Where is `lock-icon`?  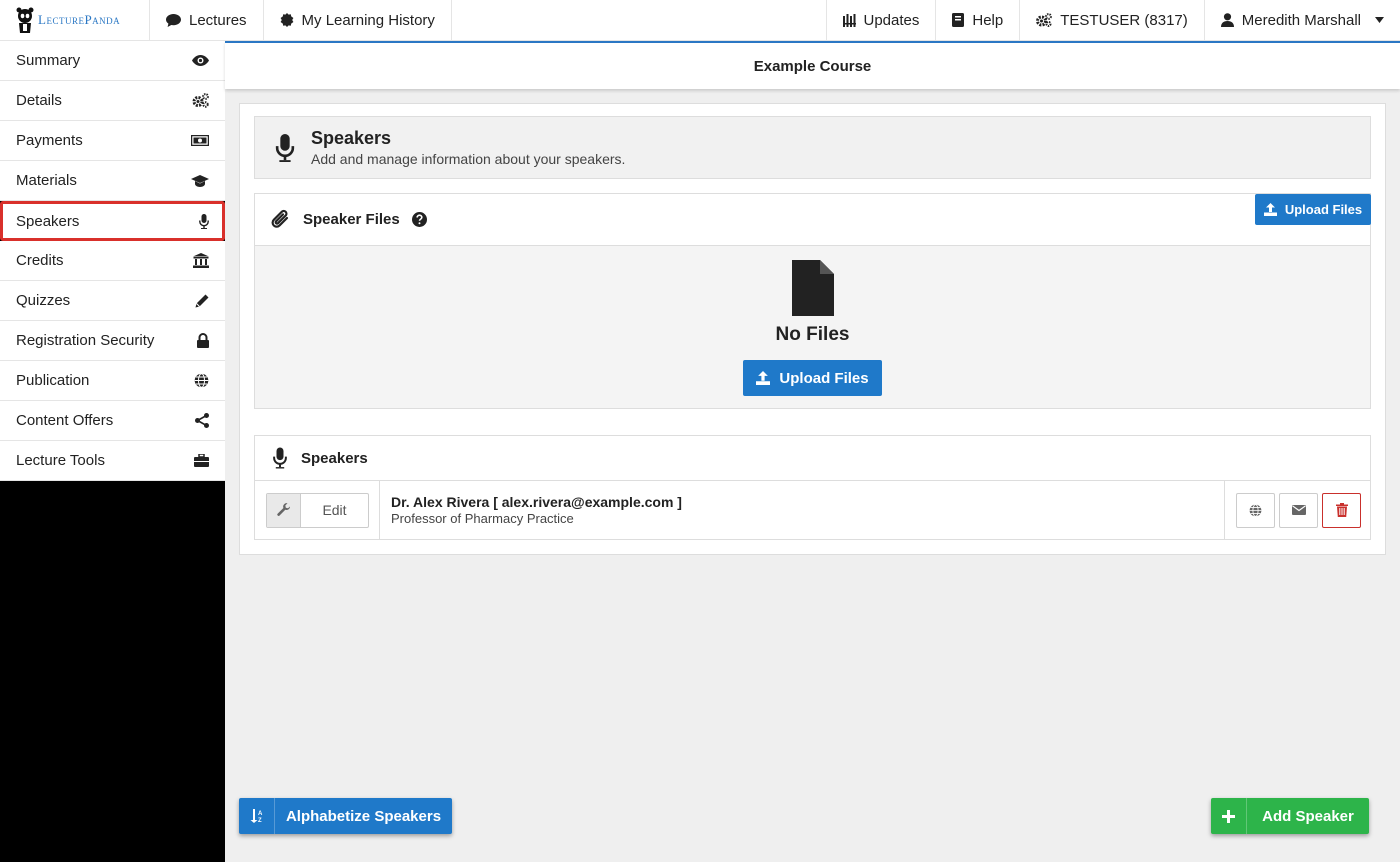 lock-icon is located at coordinates (203, 340).